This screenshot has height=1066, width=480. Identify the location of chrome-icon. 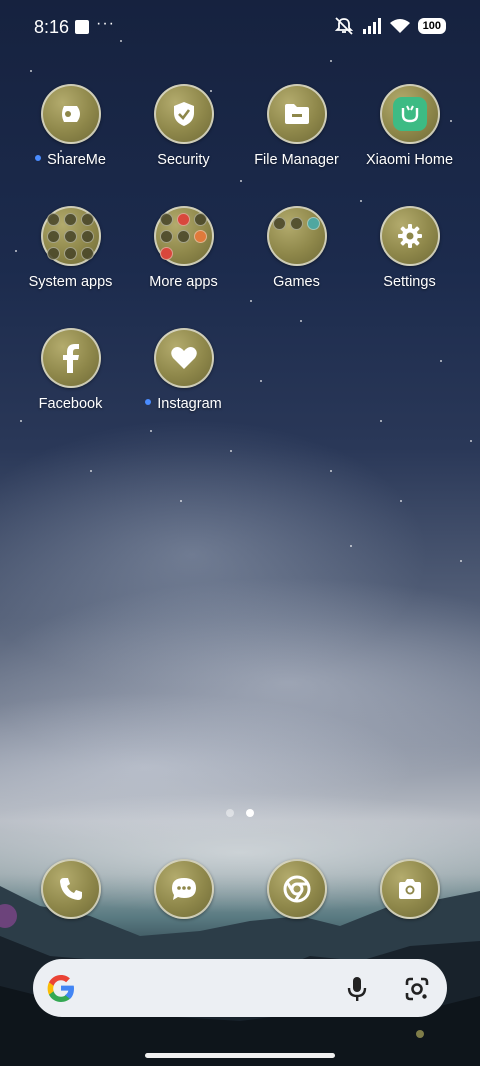
(296, 889).